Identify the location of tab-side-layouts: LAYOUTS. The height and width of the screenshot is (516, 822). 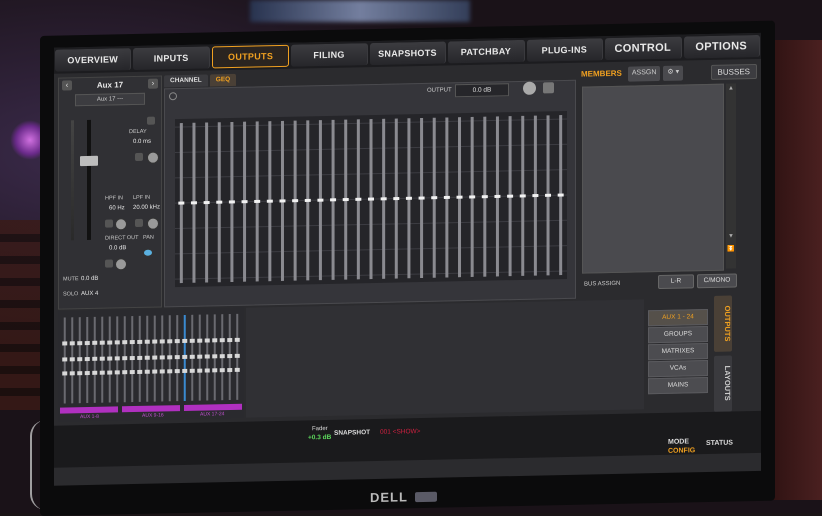
(723, 383).